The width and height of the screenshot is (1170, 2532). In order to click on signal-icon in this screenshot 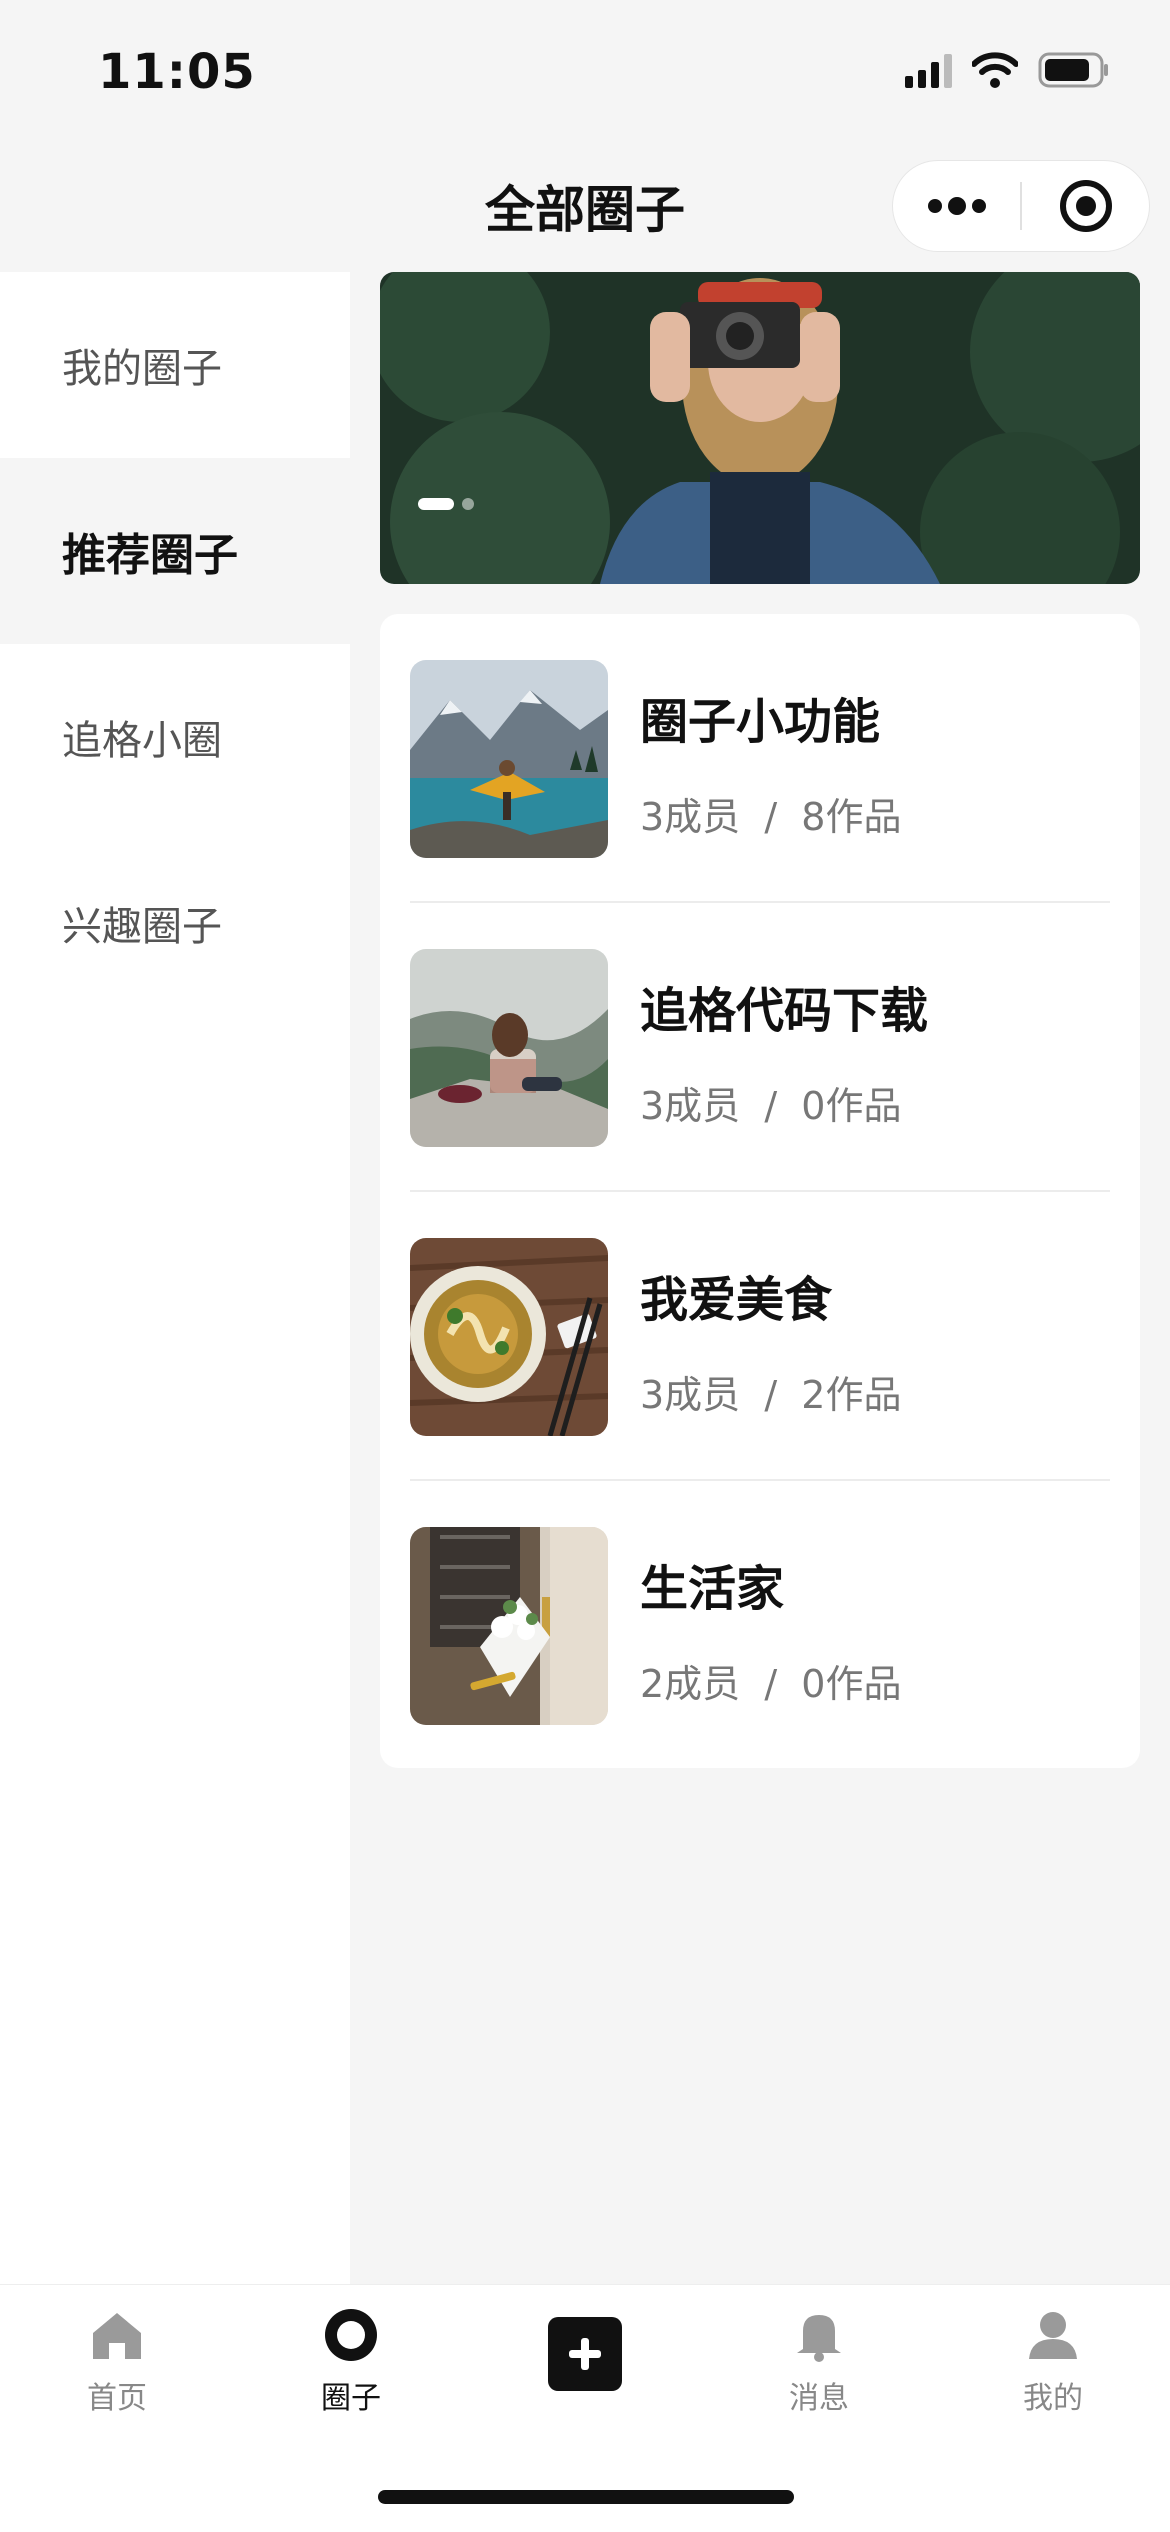, I will do `click(928, 70)`.